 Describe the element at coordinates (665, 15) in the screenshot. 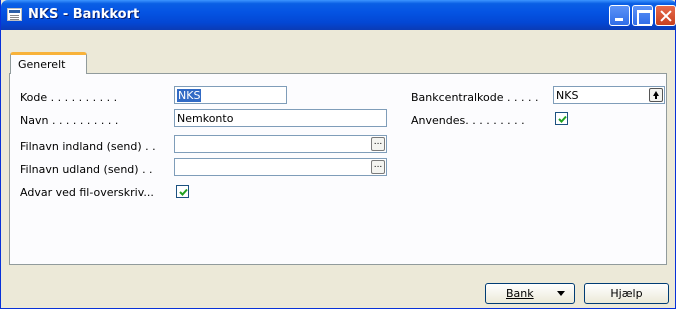

I see `close-button` at that location.